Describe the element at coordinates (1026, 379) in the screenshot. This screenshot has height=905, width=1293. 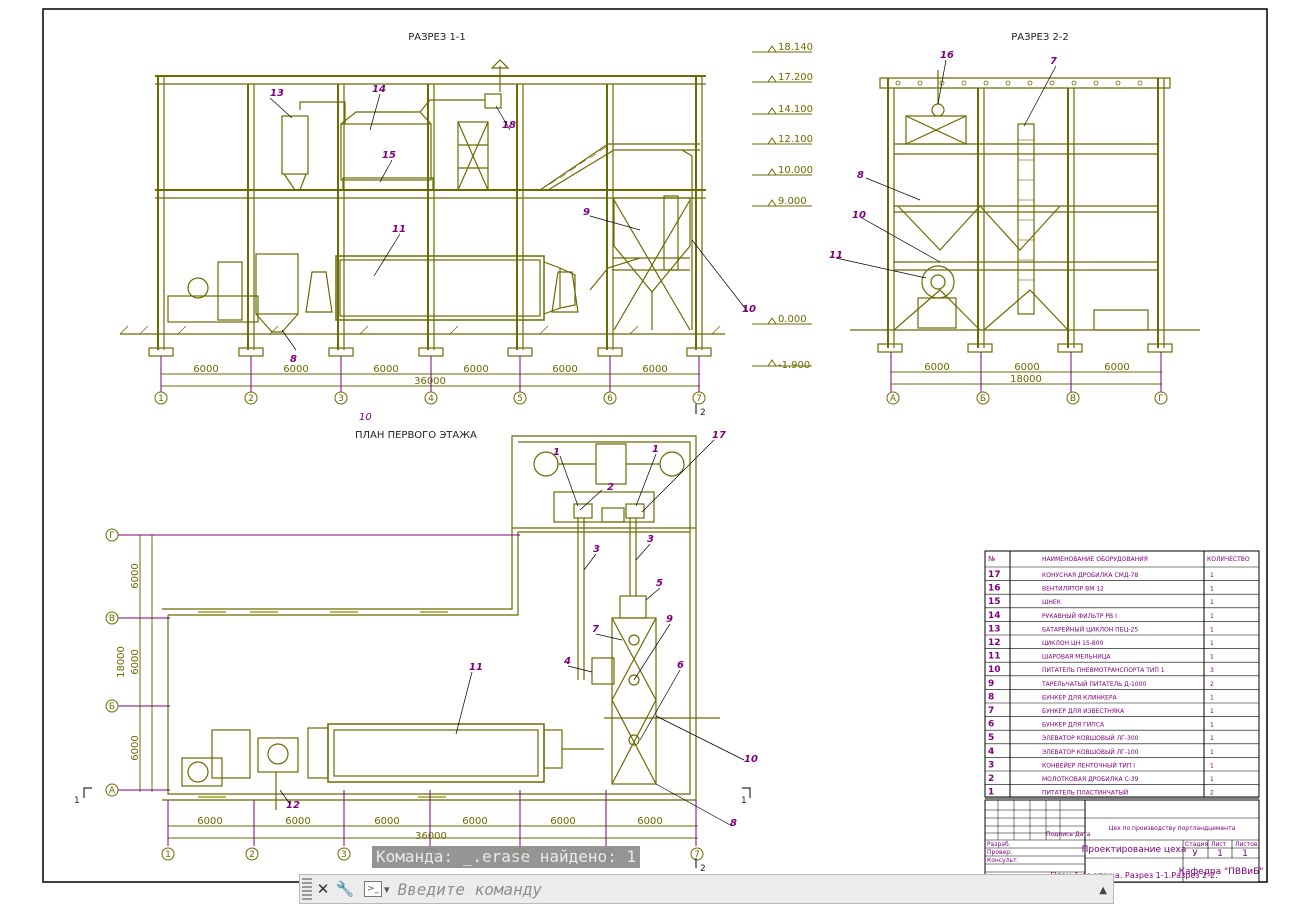
I see `dim-22-total: 18000` at that location.